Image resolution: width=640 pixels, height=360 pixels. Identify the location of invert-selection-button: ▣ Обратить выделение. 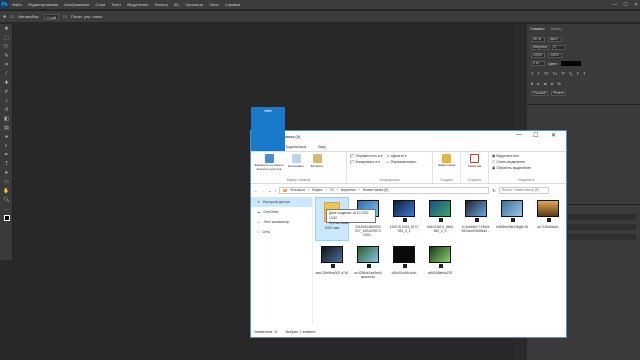
(526, 168).